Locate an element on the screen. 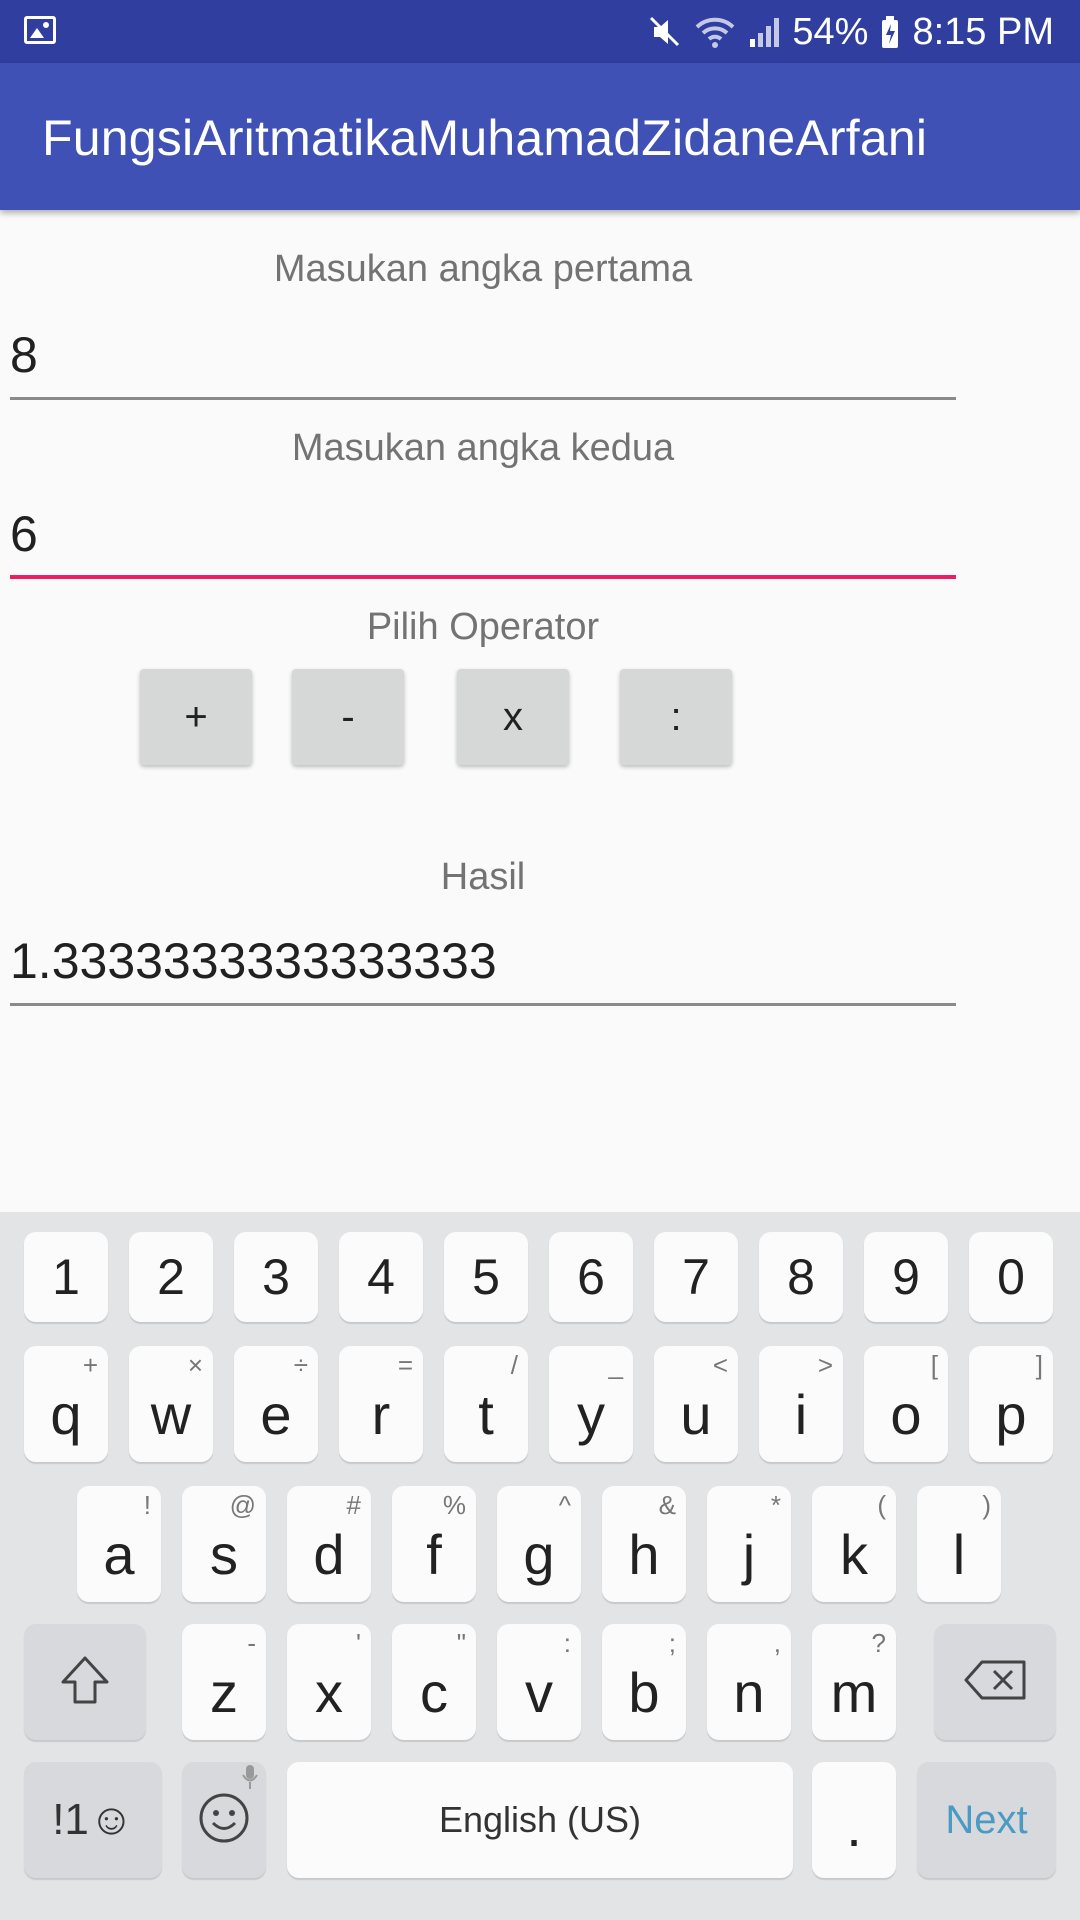 This screenshot has width=1080, height=1920. first-number-field: 8 is located at coordinates (483, 360).